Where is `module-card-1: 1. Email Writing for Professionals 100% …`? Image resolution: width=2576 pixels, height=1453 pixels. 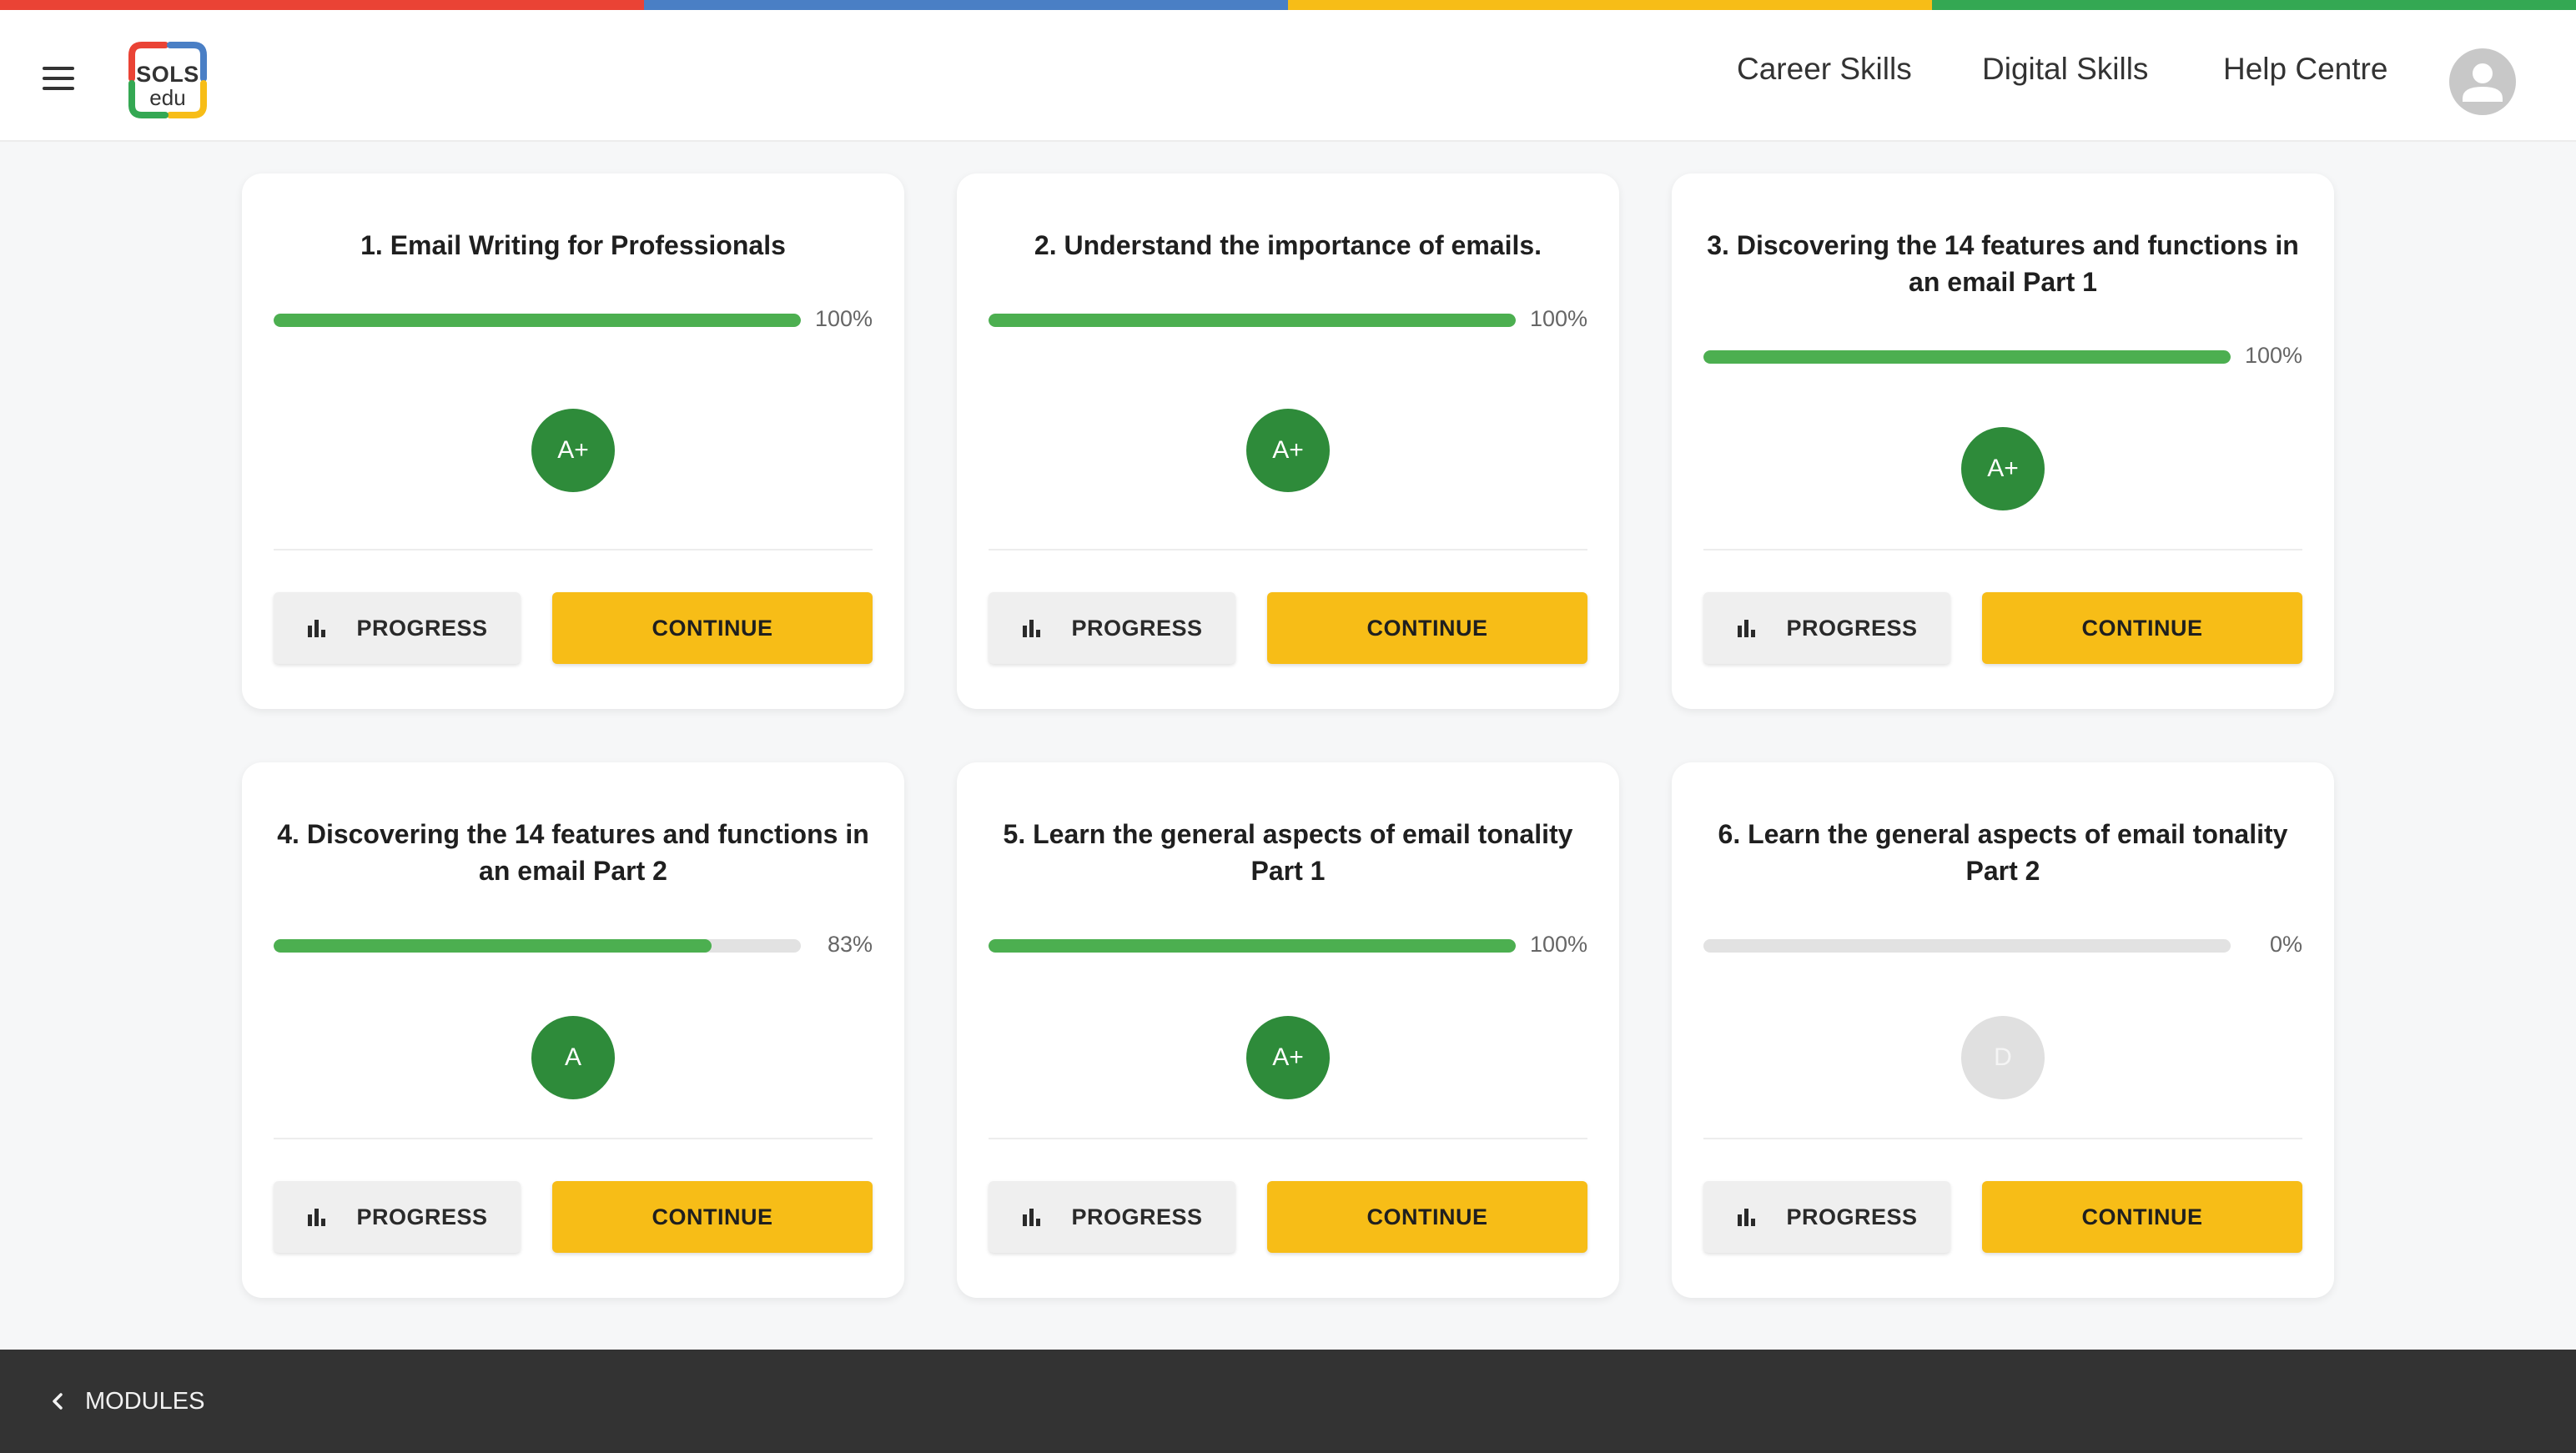
module-card-1: 1. Email Writing for Professionals 100% … is located at coordinates (573, 441).